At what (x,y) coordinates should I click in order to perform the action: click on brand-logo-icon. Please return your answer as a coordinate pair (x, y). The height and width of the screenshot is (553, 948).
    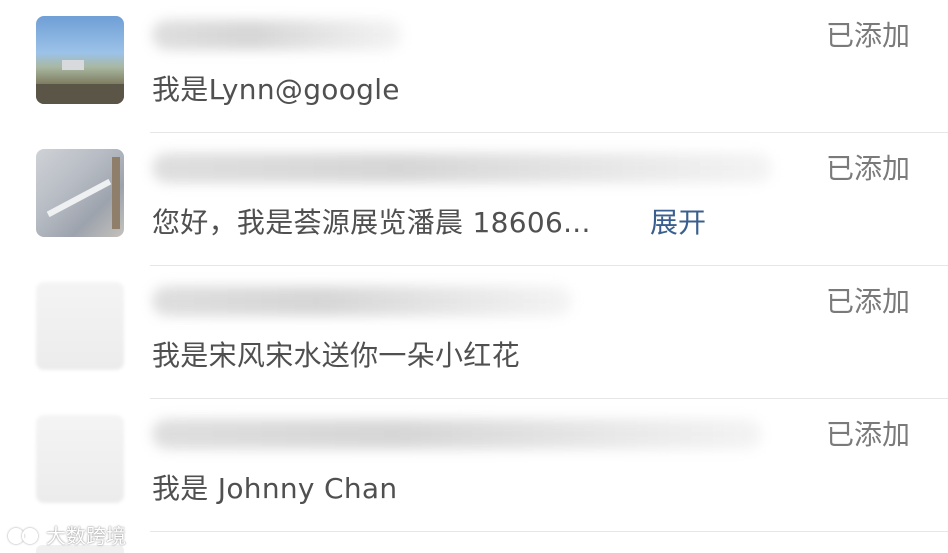
    Looking at the image, I should click on (25, 534).